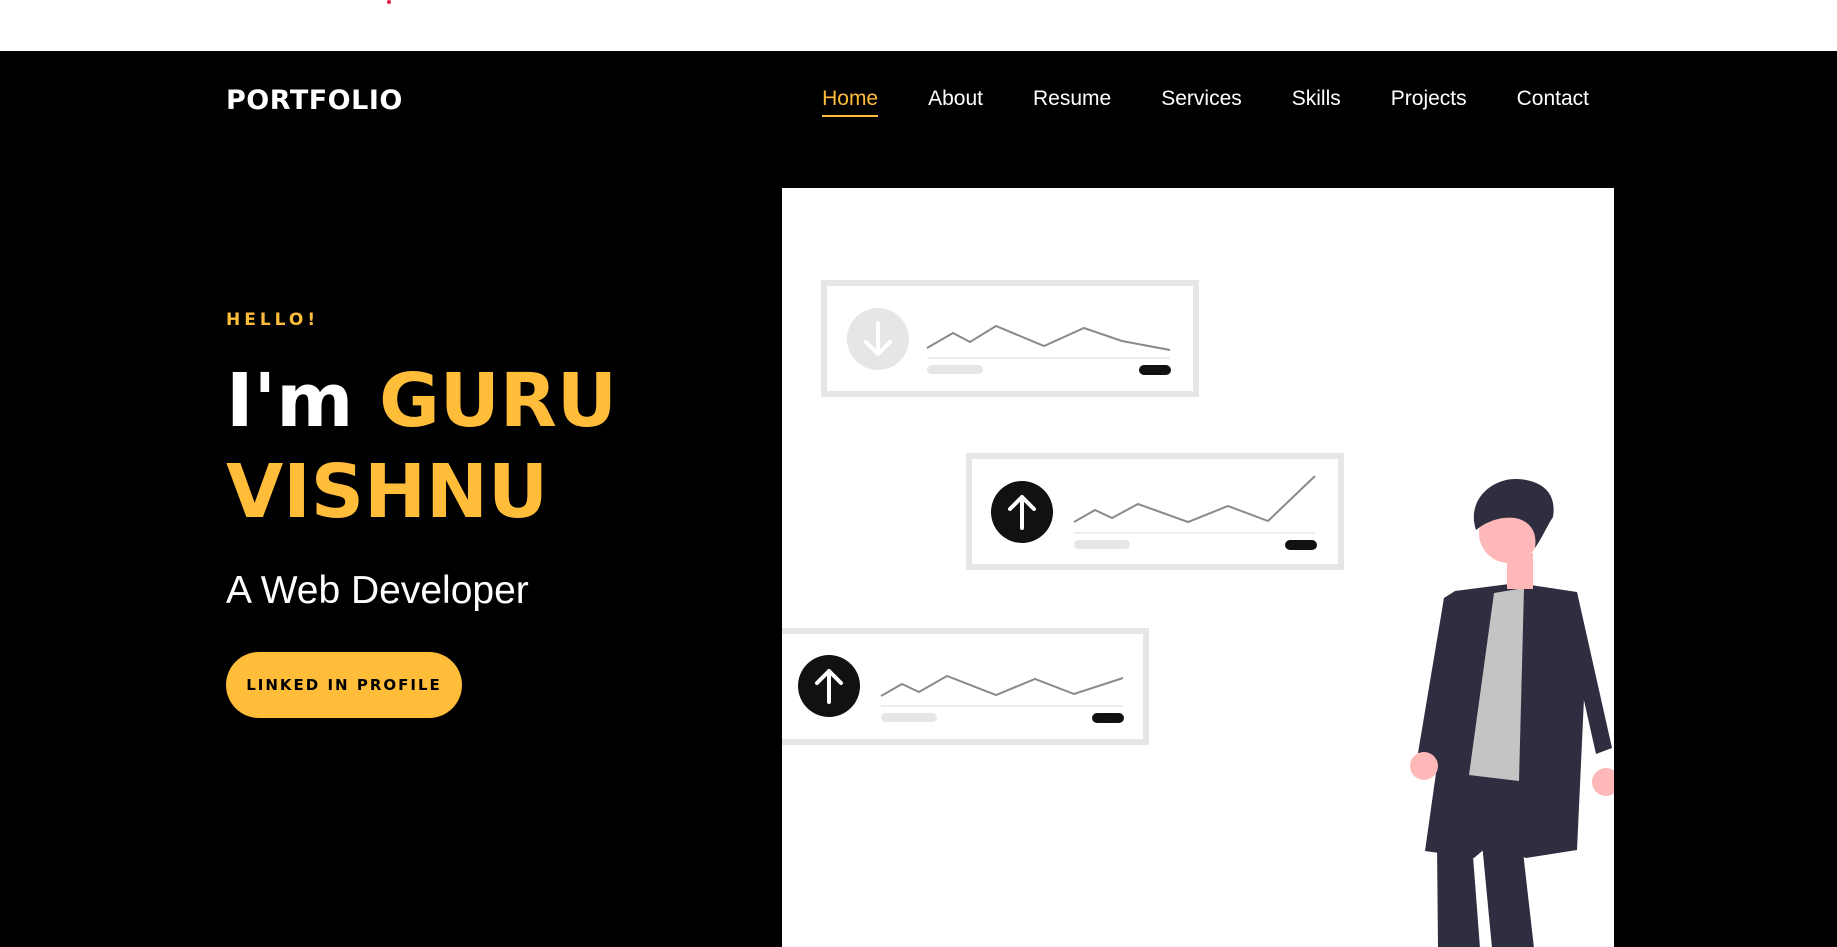 This screenshot has height=947, width=1837. What do you see at coordinates (1553, 102) in the screenshot?
I see `nav-contact: Contact` at bounding box center [1553, 102].